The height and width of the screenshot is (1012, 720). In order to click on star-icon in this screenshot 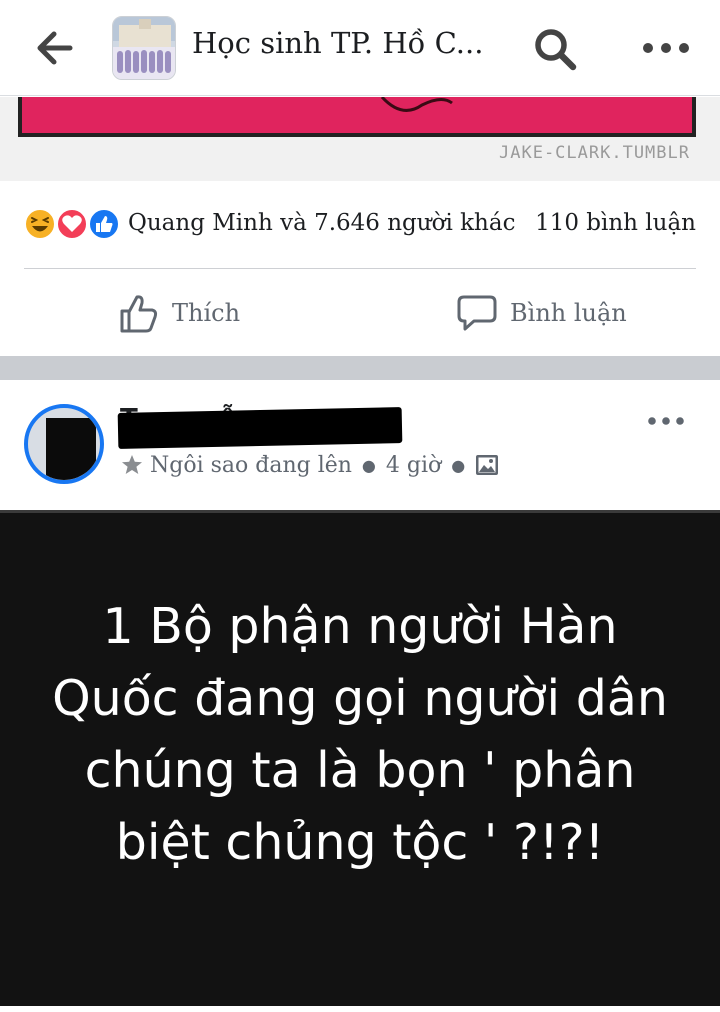, I will do `click(132, 464)`.